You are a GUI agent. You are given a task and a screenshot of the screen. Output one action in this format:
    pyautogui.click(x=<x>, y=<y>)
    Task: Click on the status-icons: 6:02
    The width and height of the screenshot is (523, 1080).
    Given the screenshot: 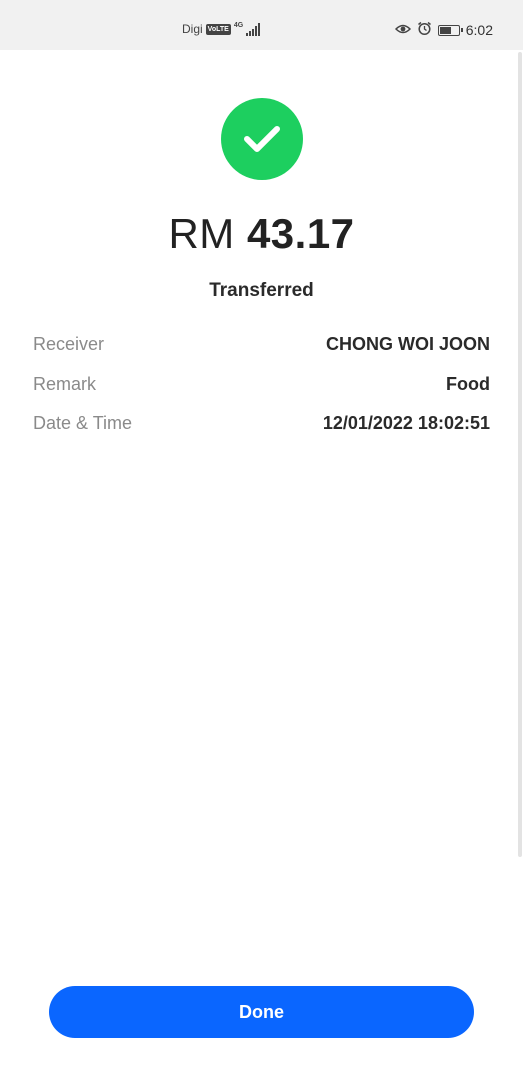 What is the action you would take?
    pyautogui.click(x=443, y=30)
    